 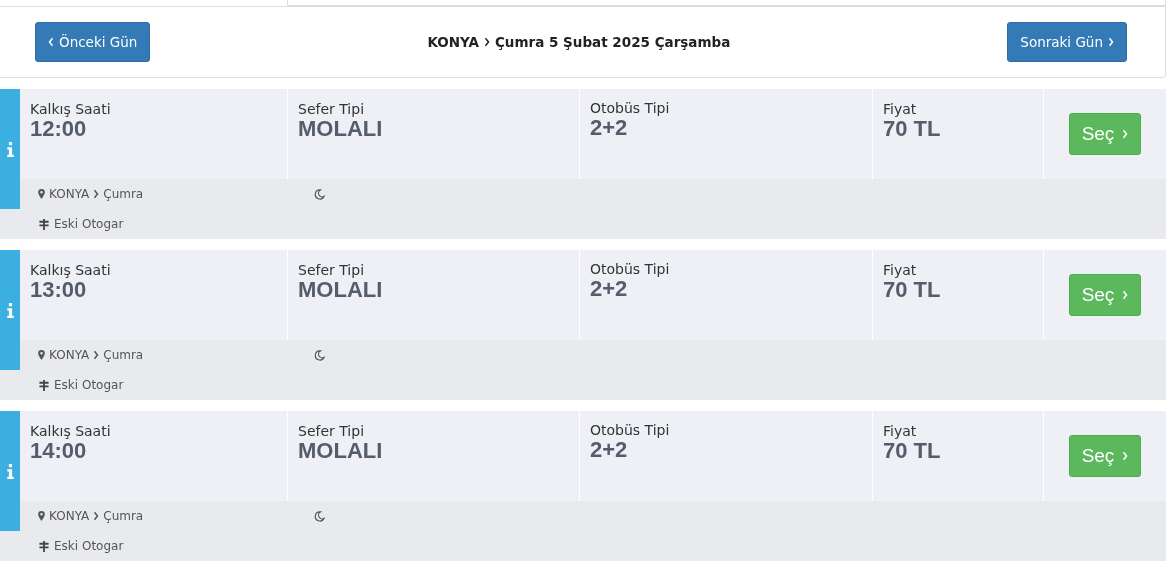 I want to click on next-day-button: Sonraki Gün, so click(x=1067, y=42).